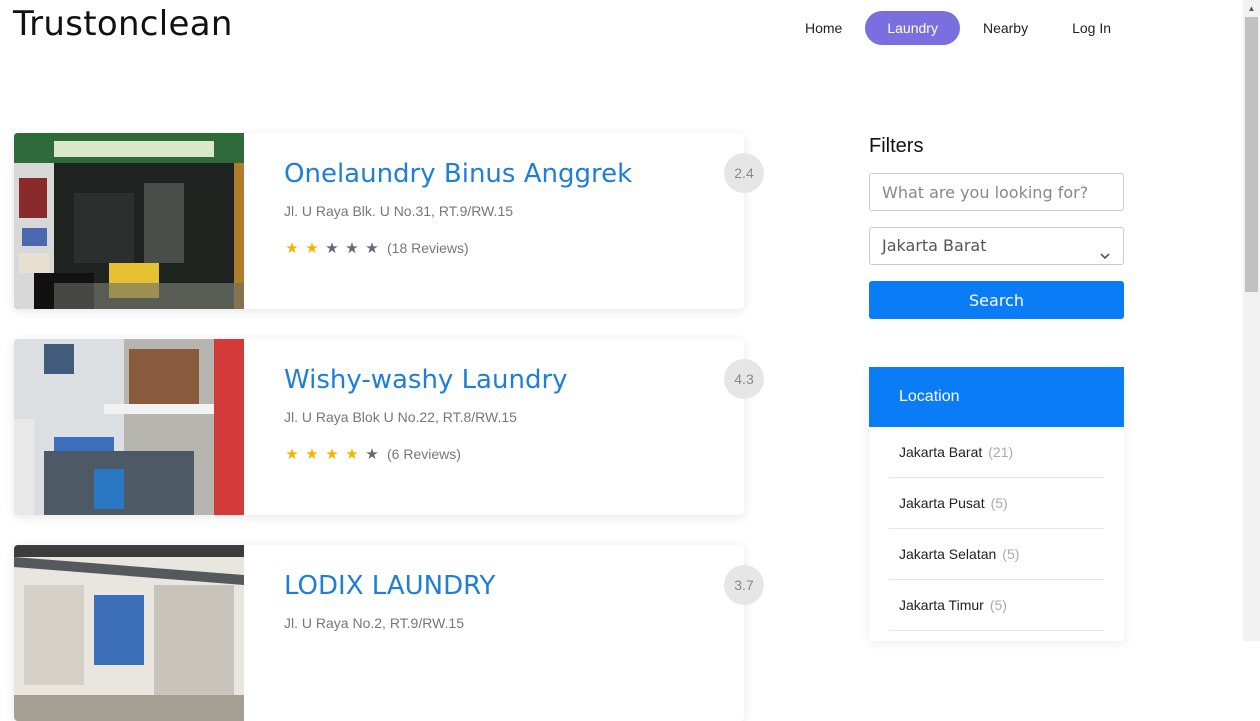 The width and height of the screenshot is (1260, 721). Describe the element at coordinates (1105, 257) in the screenshot. I see `chevron-down-icon` at that location.